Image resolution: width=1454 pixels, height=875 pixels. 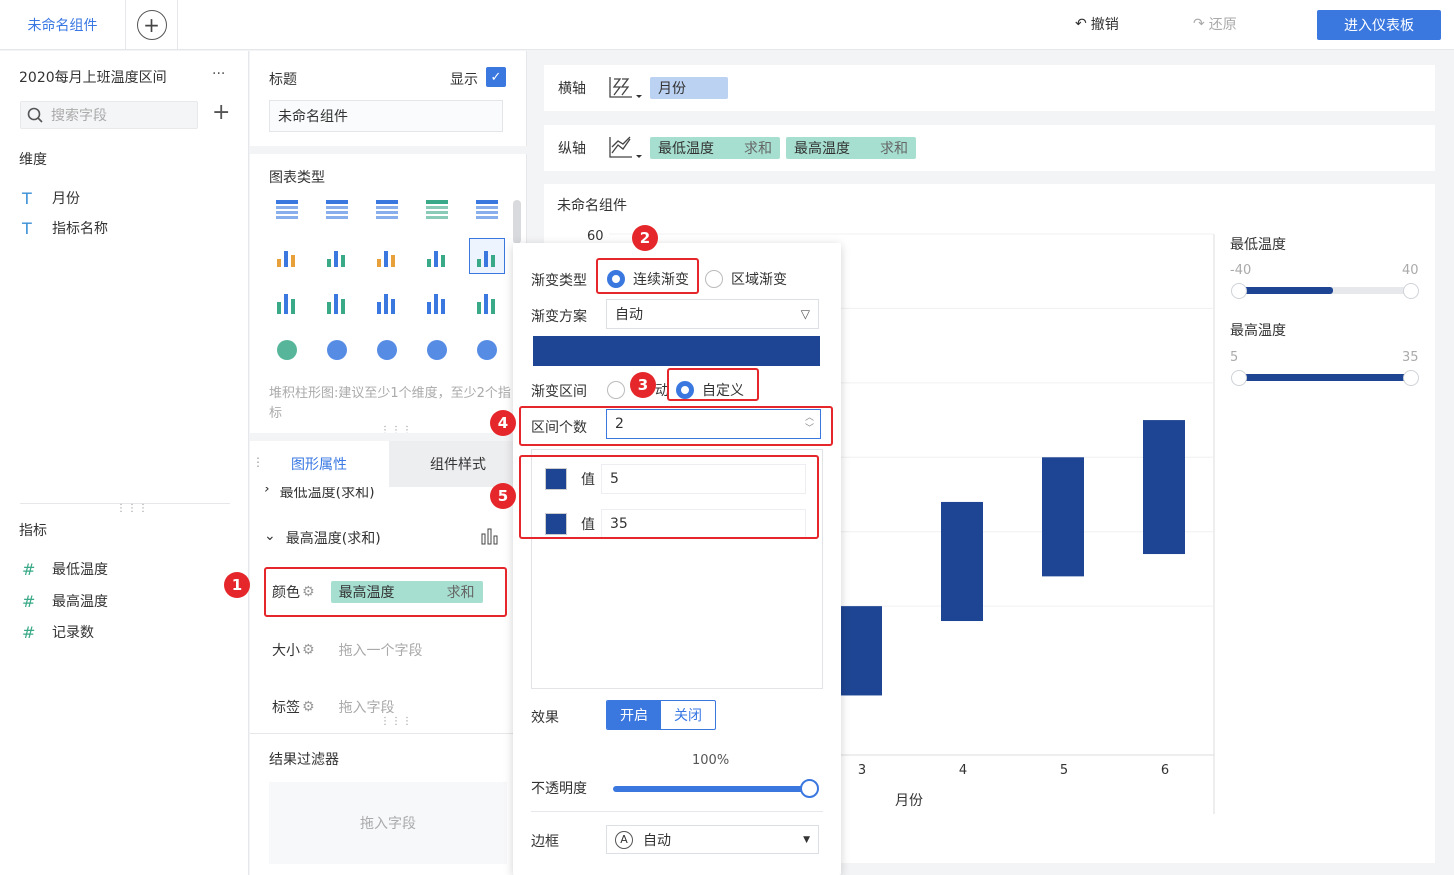 I want to click on gradient-scheme-select: 自动 ▽, so click(x=712, y=314).